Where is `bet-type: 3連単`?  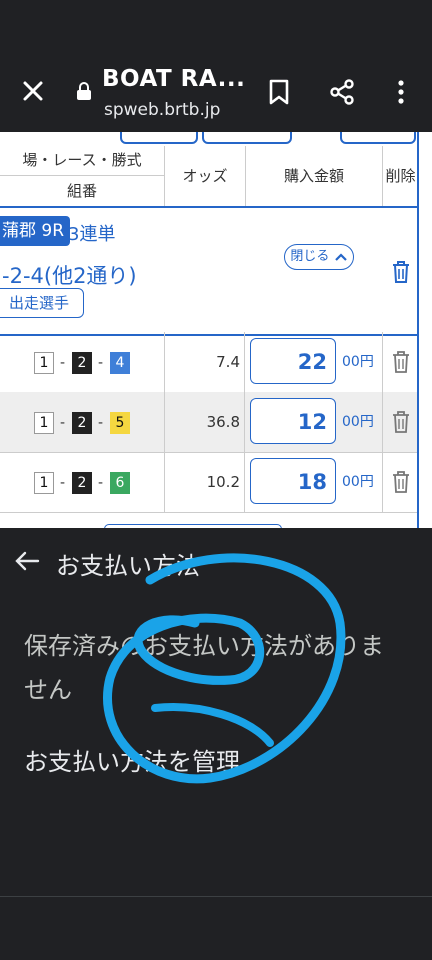 bet-type: 3連単 is located at coordinates (92, 234).